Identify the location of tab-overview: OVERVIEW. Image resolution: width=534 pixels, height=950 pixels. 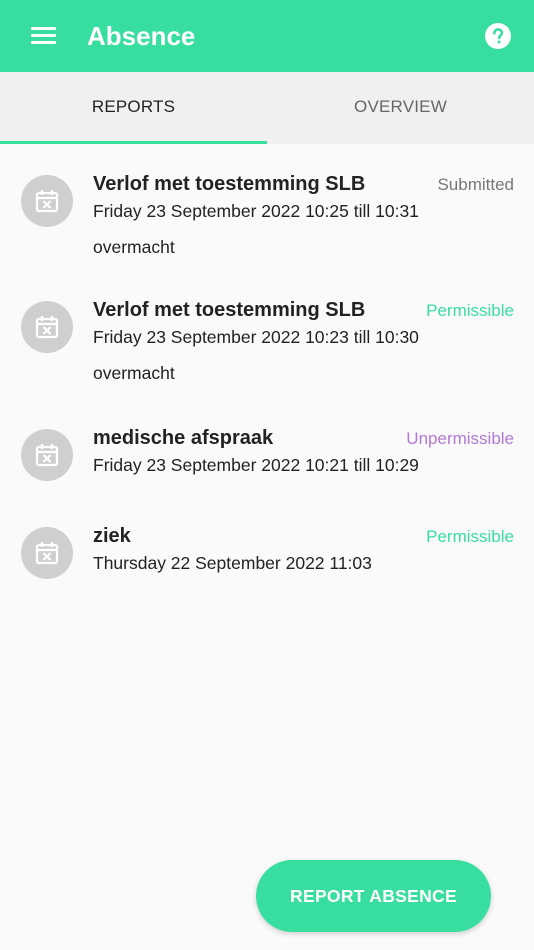
(400, 108).